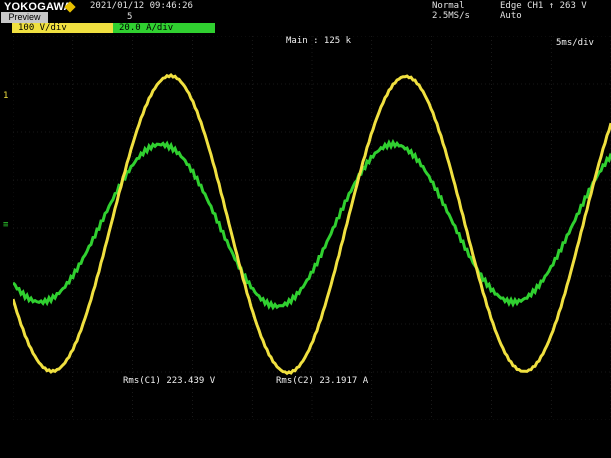 The width and height of the screenshot is (611, 458). What do you see at coordinates (543, 6) in the screenshot?
I see `trigger-setting: Edge CH1 ↑ 263 V` at bounding box center [543, 6].